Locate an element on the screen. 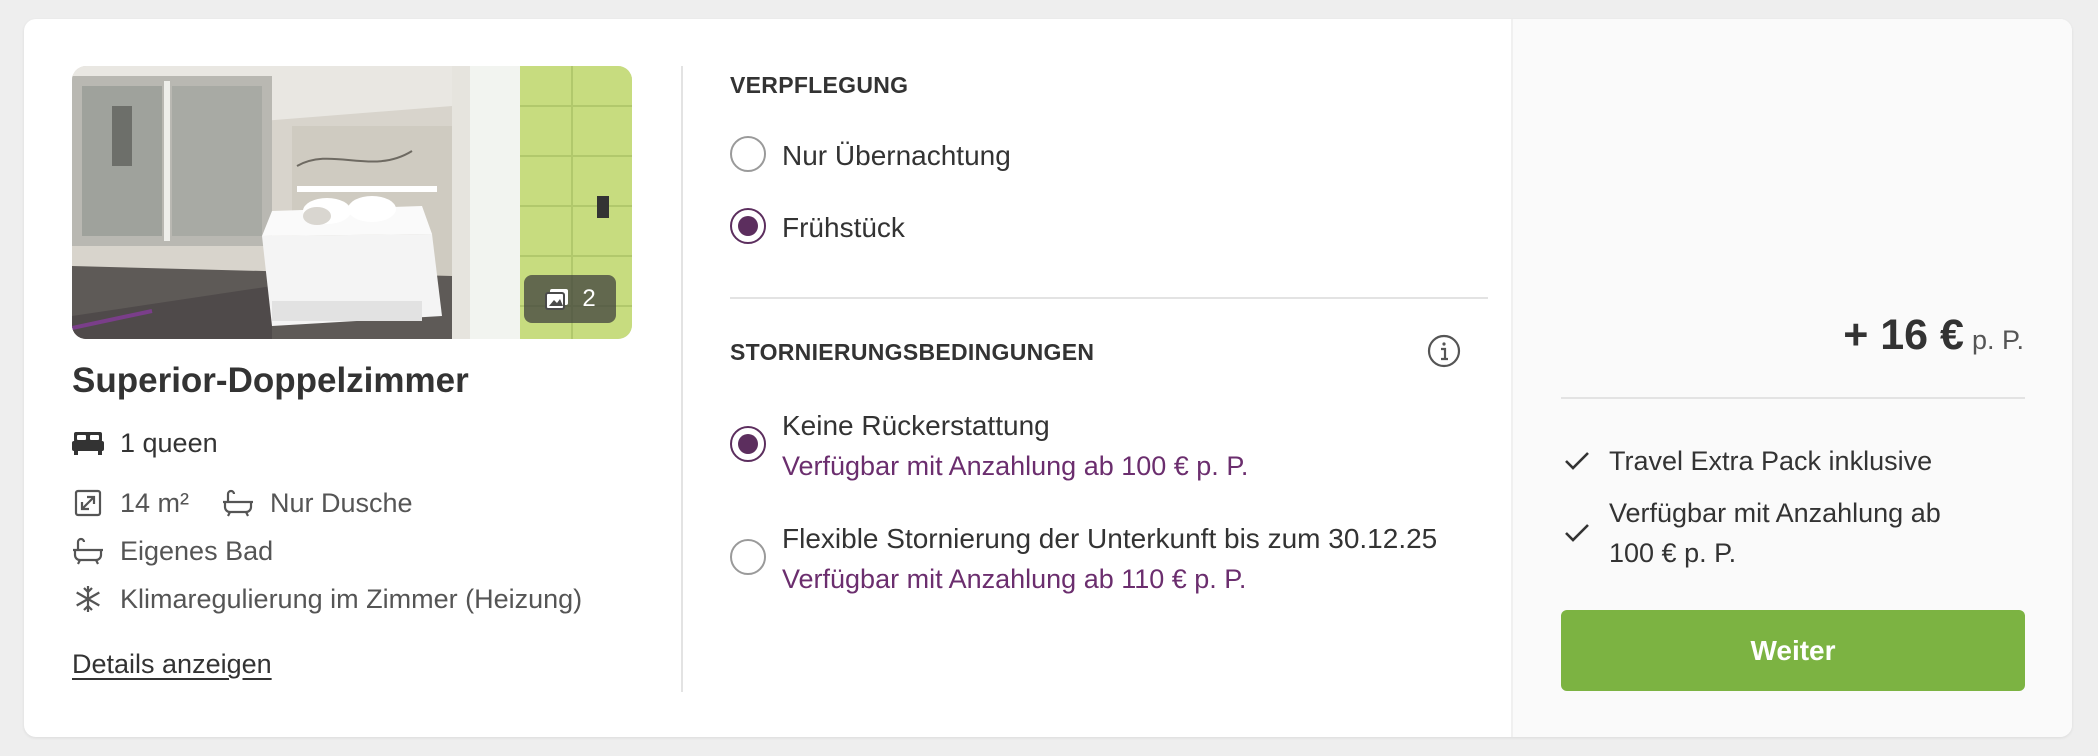 This screenshot has height=756, width=2098. cancellation-option-flexible-radio is located at coordinates (748, 557).